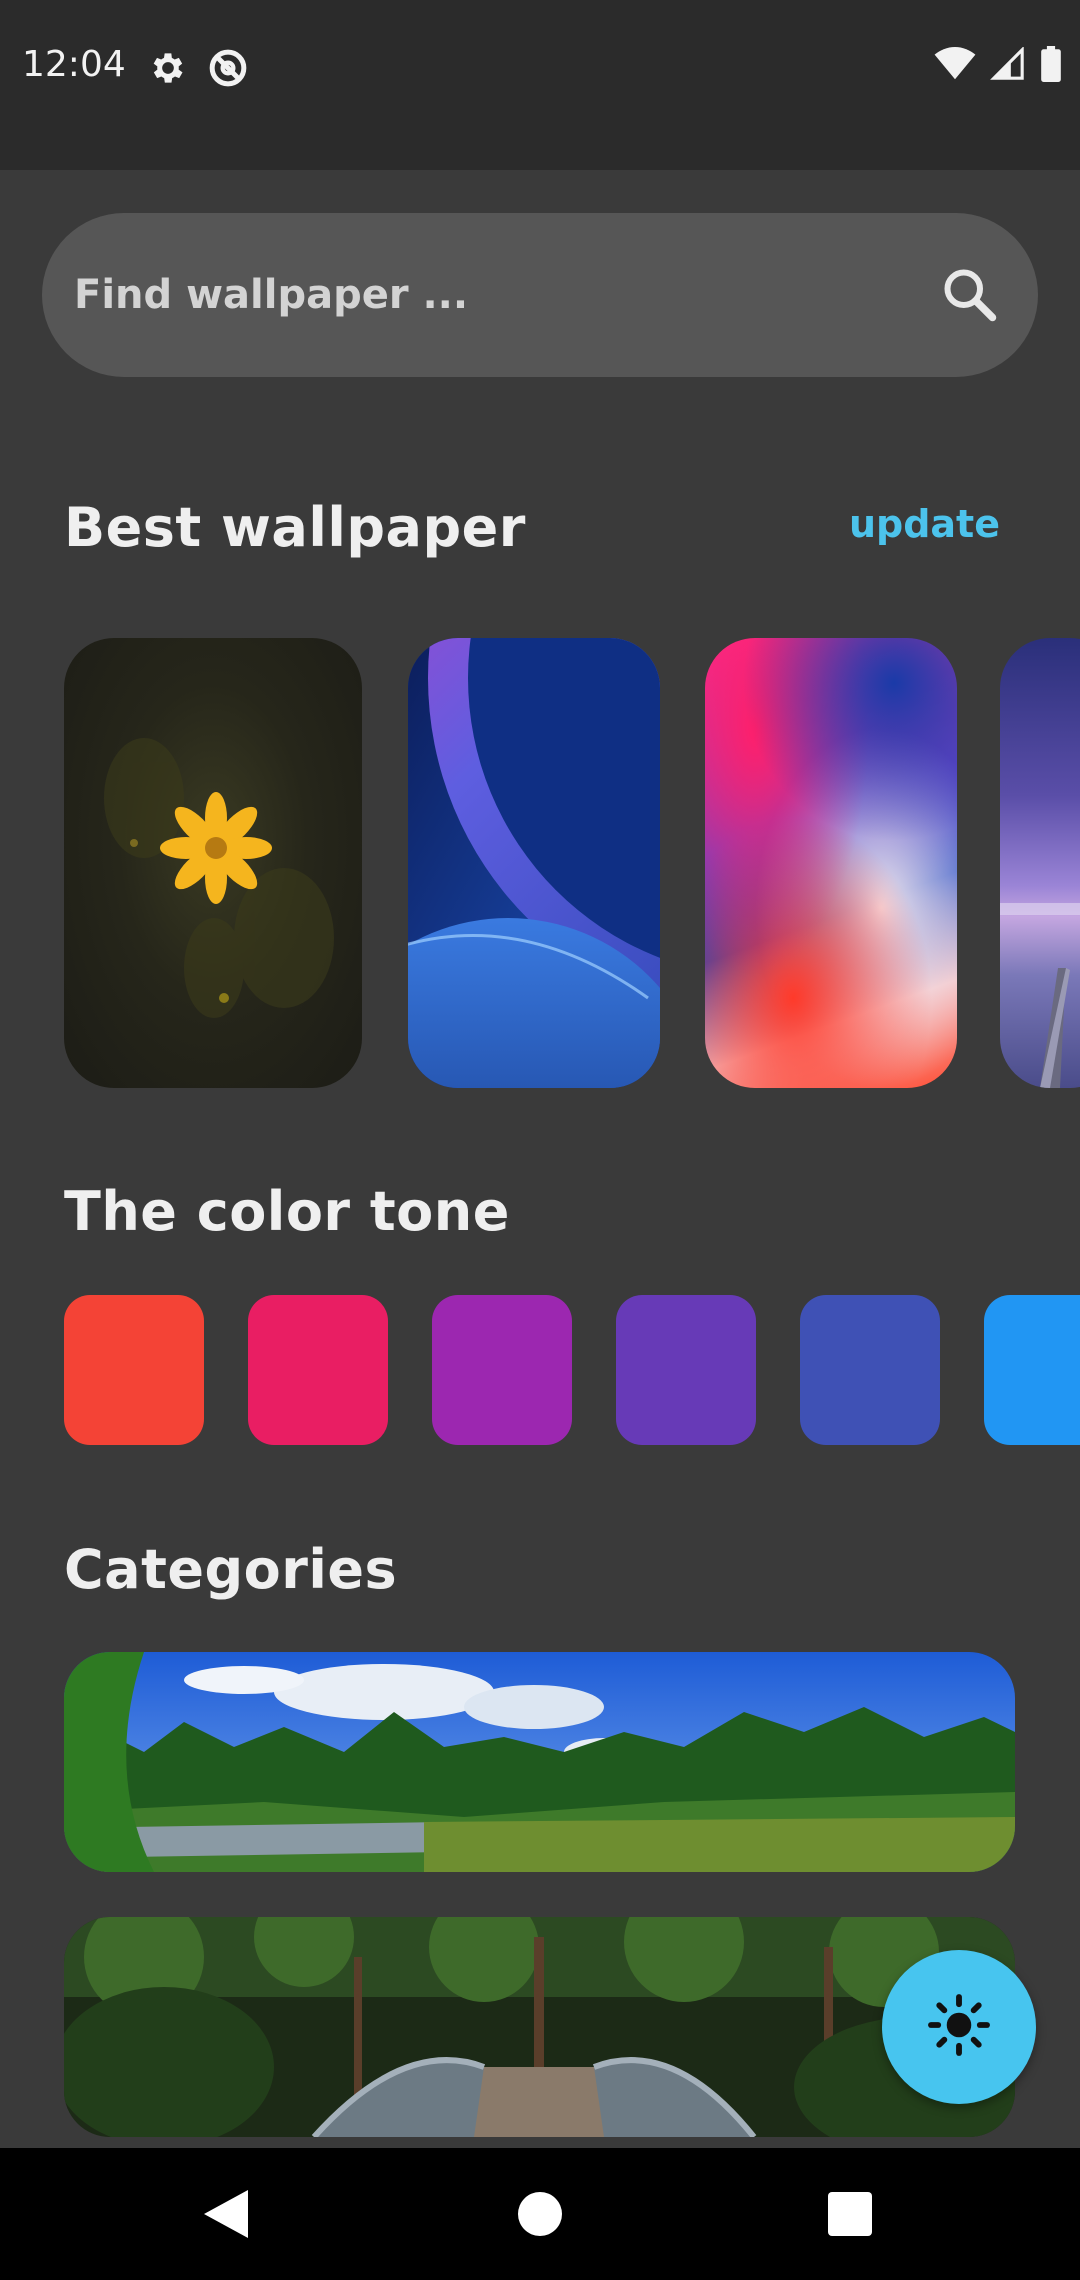  What do you see at coordinates (850, 2214) in the screenshot?
I see `recents-icon` at bounding box center [850, 2214].